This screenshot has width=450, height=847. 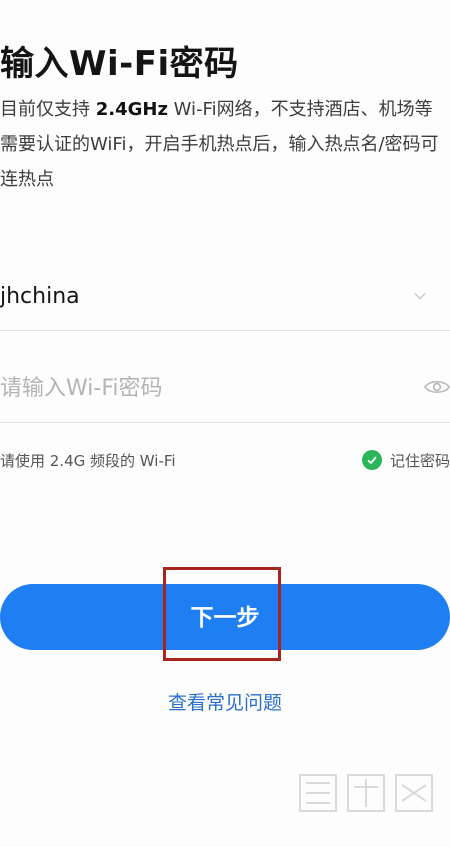 What do you see at coordinates (40, 296) in the screenshot?
I see `ssid-value: jhchina` at bounding box center [40, 296].